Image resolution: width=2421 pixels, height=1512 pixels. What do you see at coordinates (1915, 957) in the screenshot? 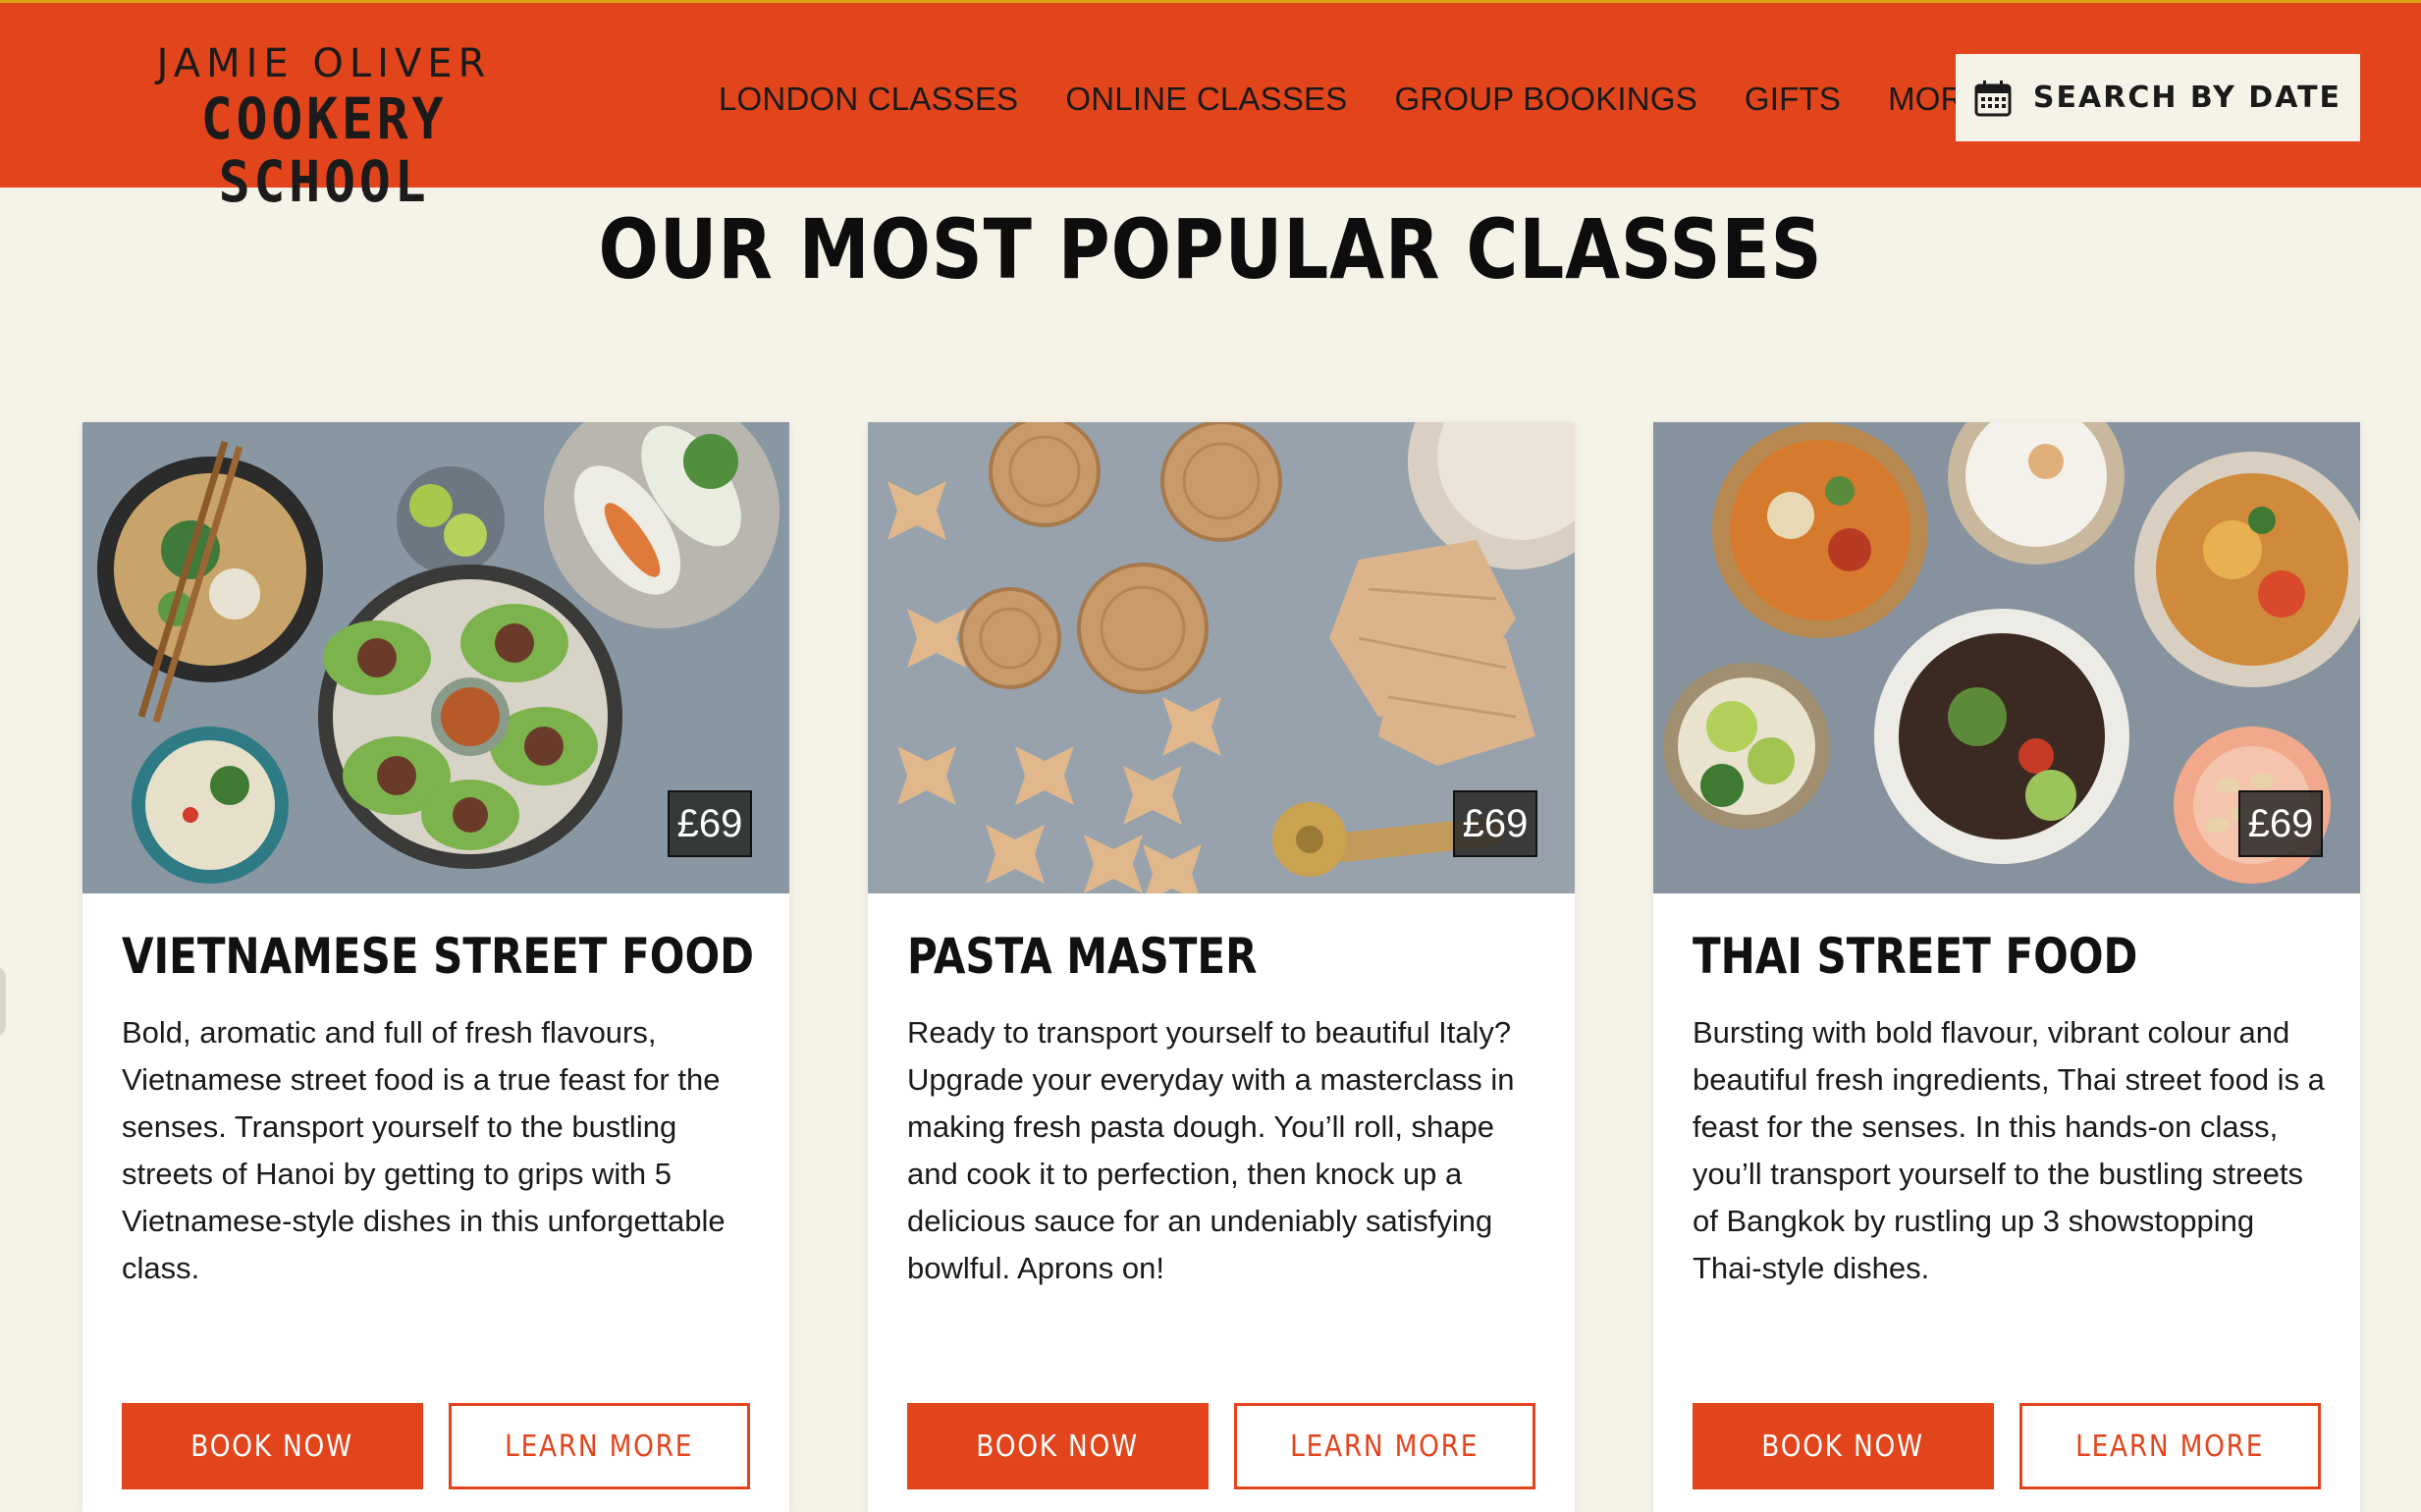
I see `class-title: THAI STREET FOOD` at bounding box center [1915, 957].